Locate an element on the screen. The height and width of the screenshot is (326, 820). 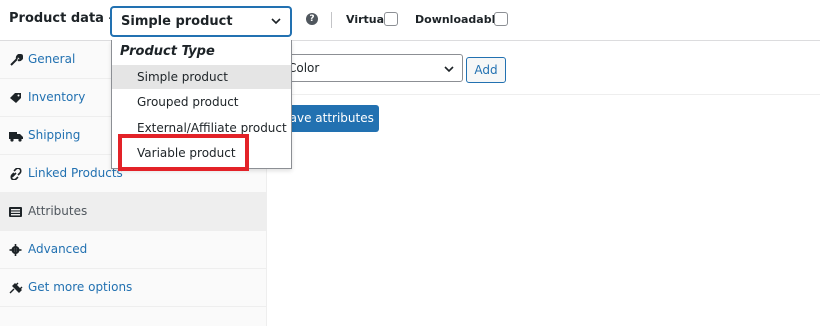
downloadable-checkbox is located at coordinates (501, 19).